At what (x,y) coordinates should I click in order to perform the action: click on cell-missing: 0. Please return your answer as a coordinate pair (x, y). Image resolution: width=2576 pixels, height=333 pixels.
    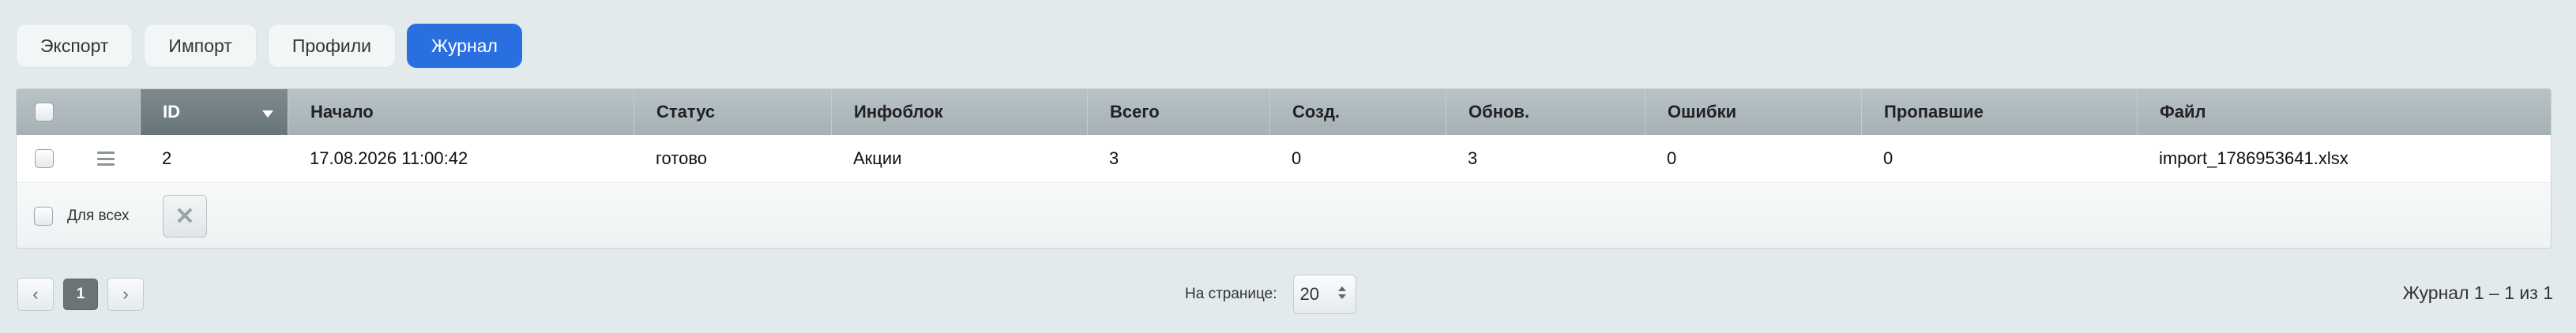
    Looking at the image, I should click on (1888, 158).